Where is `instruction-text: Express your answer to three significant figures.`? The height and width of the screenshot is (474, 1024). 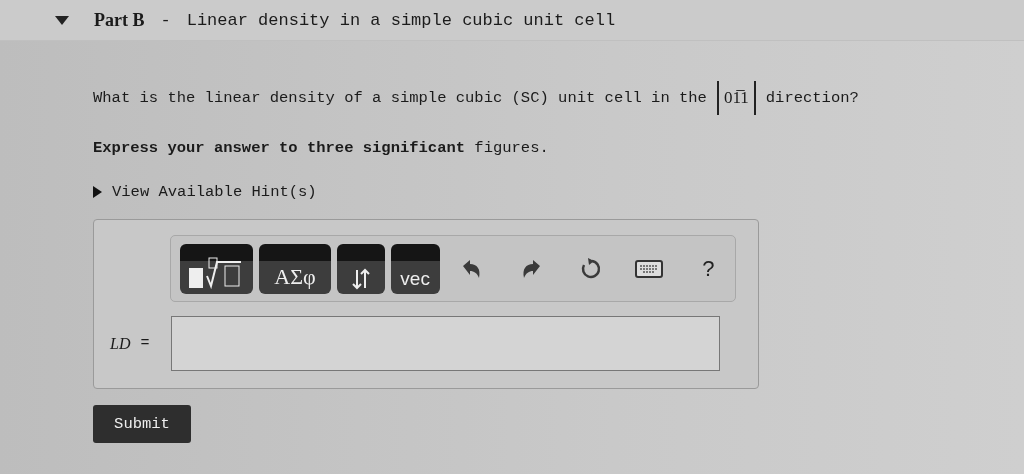 instruction-text: Express your answer to three significant figures. is located at coordinates (321, 148).